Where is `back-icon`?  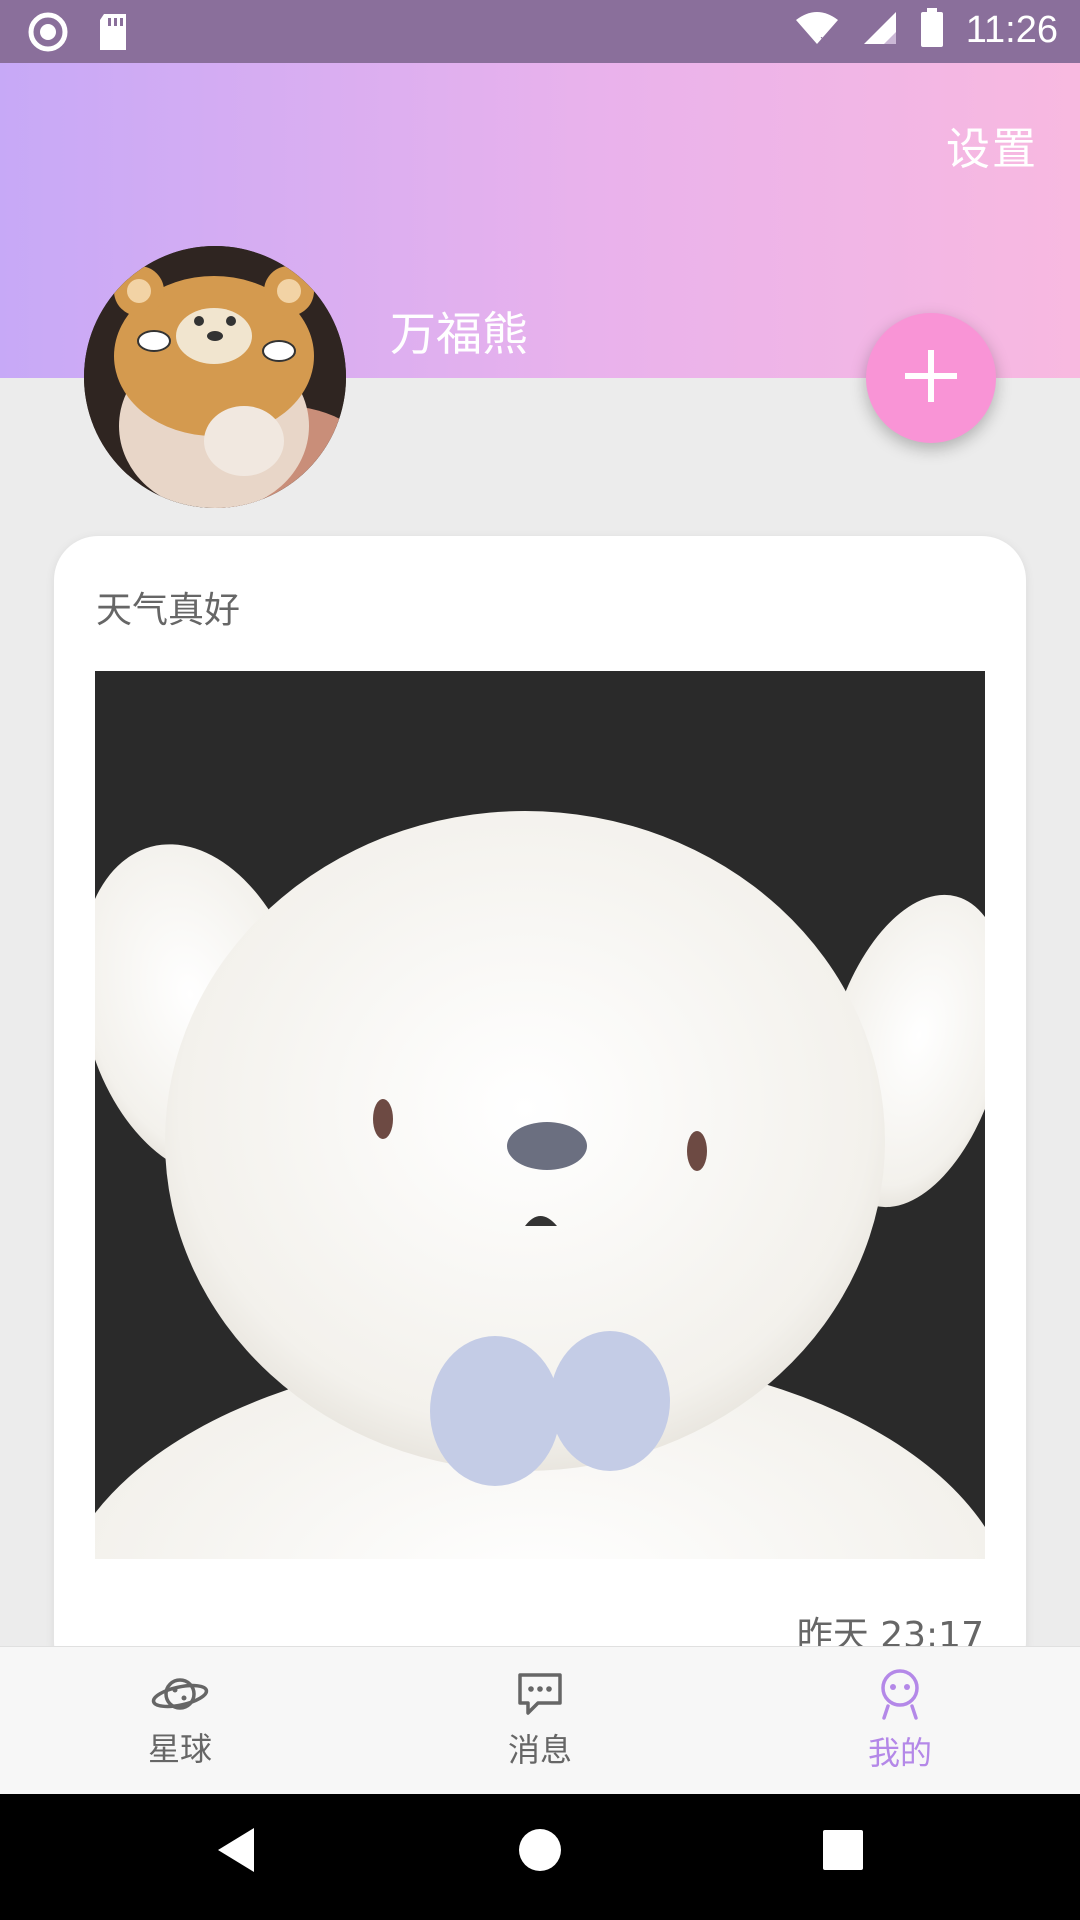
back-icon is located at coordinates (236, 1852).